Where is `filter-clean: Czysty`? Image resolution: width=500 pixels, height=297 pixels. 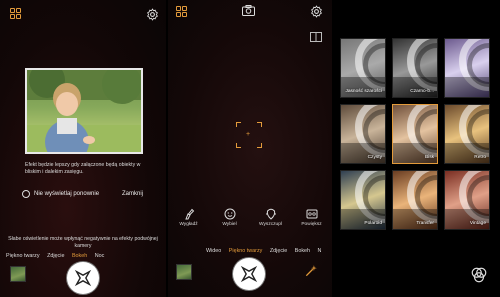 filter-clean: Czysty is located at coordinates (363, 134).